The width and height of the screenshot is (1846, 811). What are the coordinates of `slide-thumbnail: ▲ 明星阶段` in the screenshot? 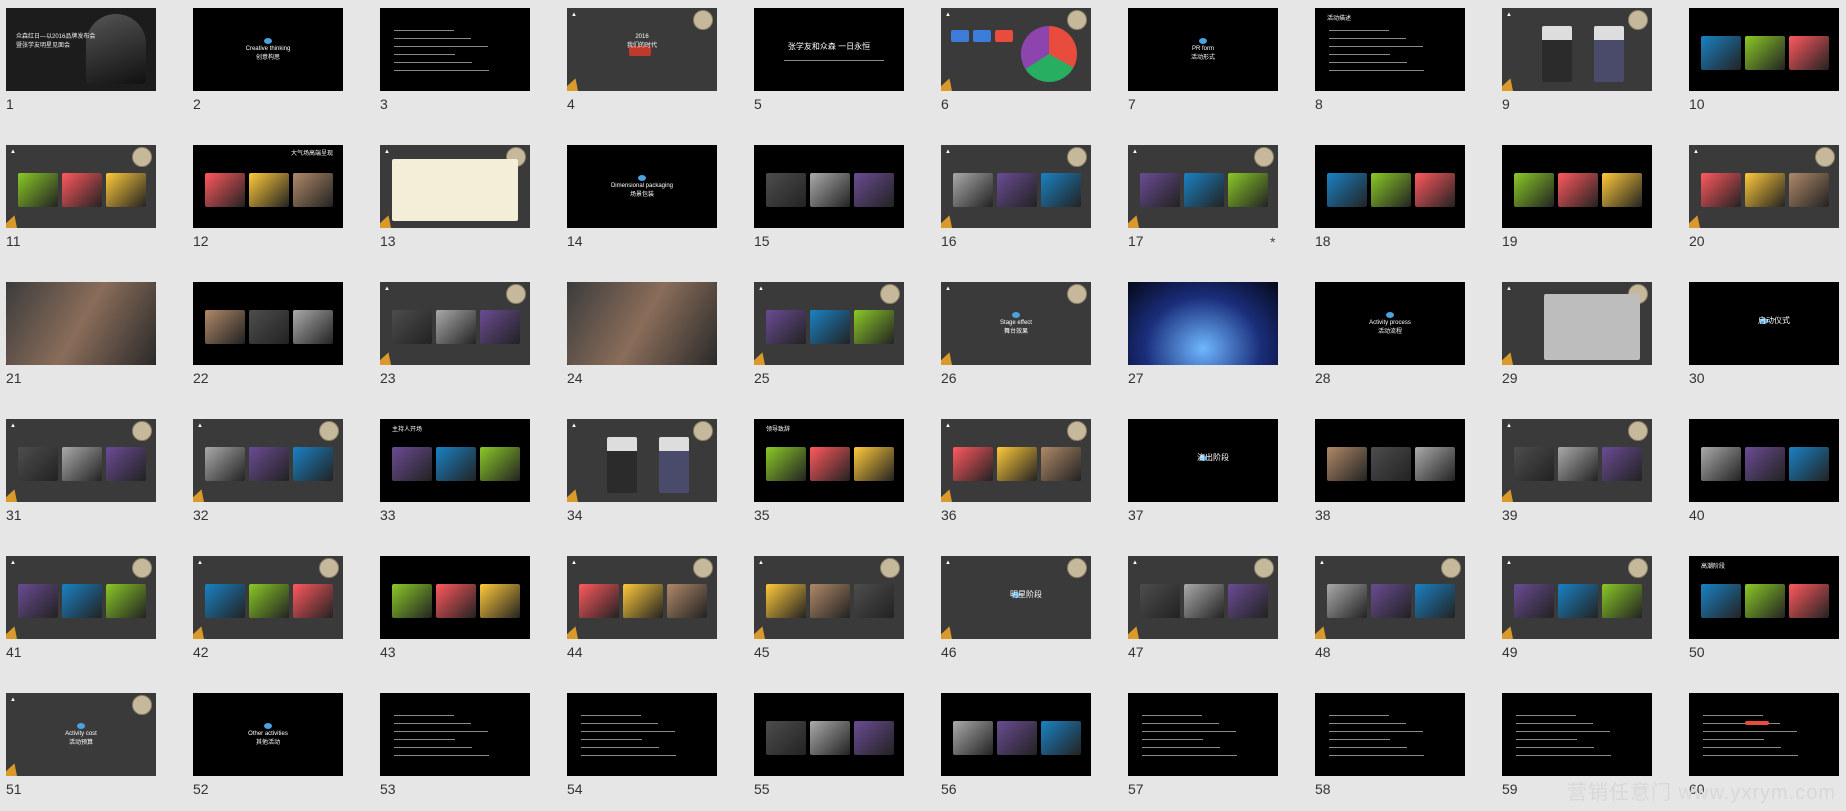 It's located at (1016, 597).